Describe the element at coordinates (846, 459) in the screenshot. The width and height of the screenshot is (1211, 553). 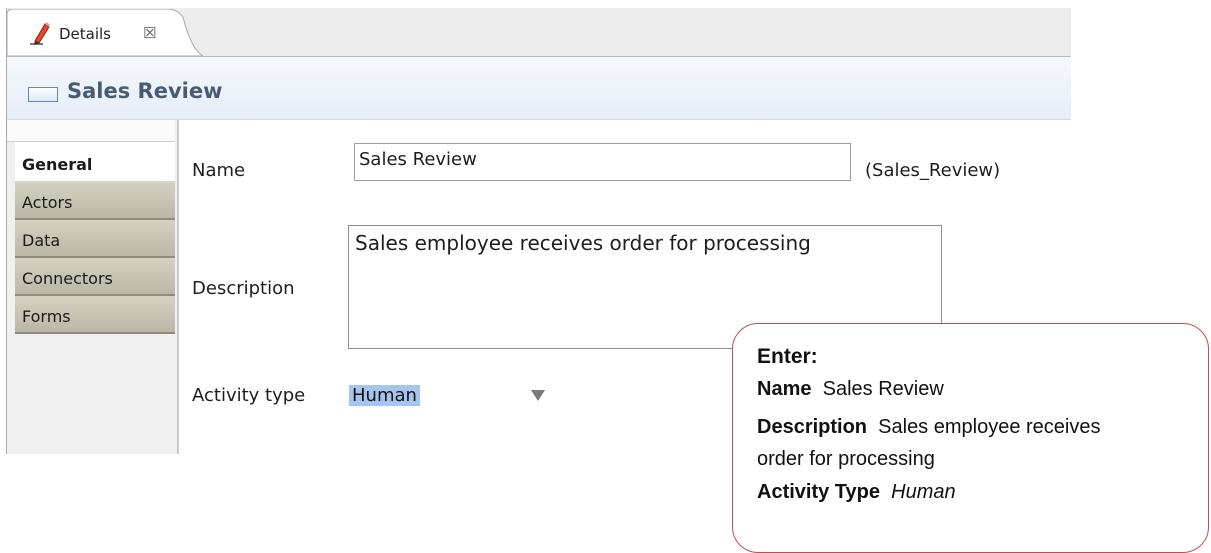
I see `callout-description-line-2: order for processing` at that location.